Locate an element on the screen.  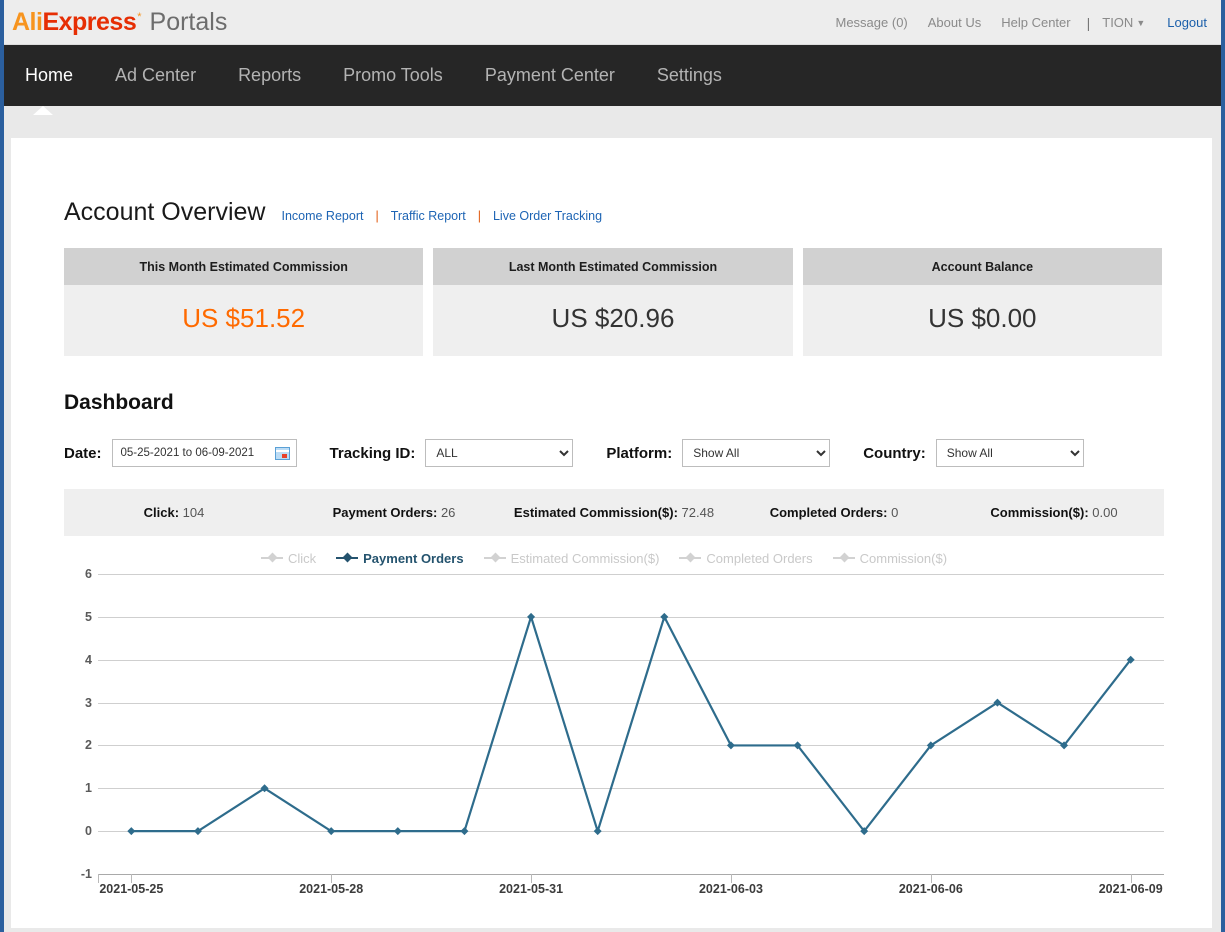
live-order-tracking-link: Live Order Tracking is located at coordinates (547, 216).